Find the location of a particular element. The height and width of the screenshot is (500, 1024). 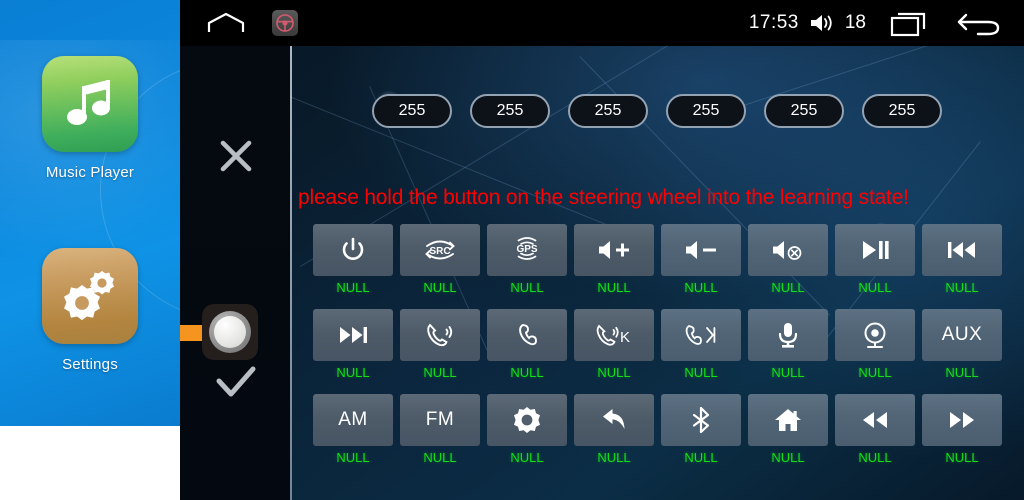

key-power: NULL is located at coordinates (353, 259).